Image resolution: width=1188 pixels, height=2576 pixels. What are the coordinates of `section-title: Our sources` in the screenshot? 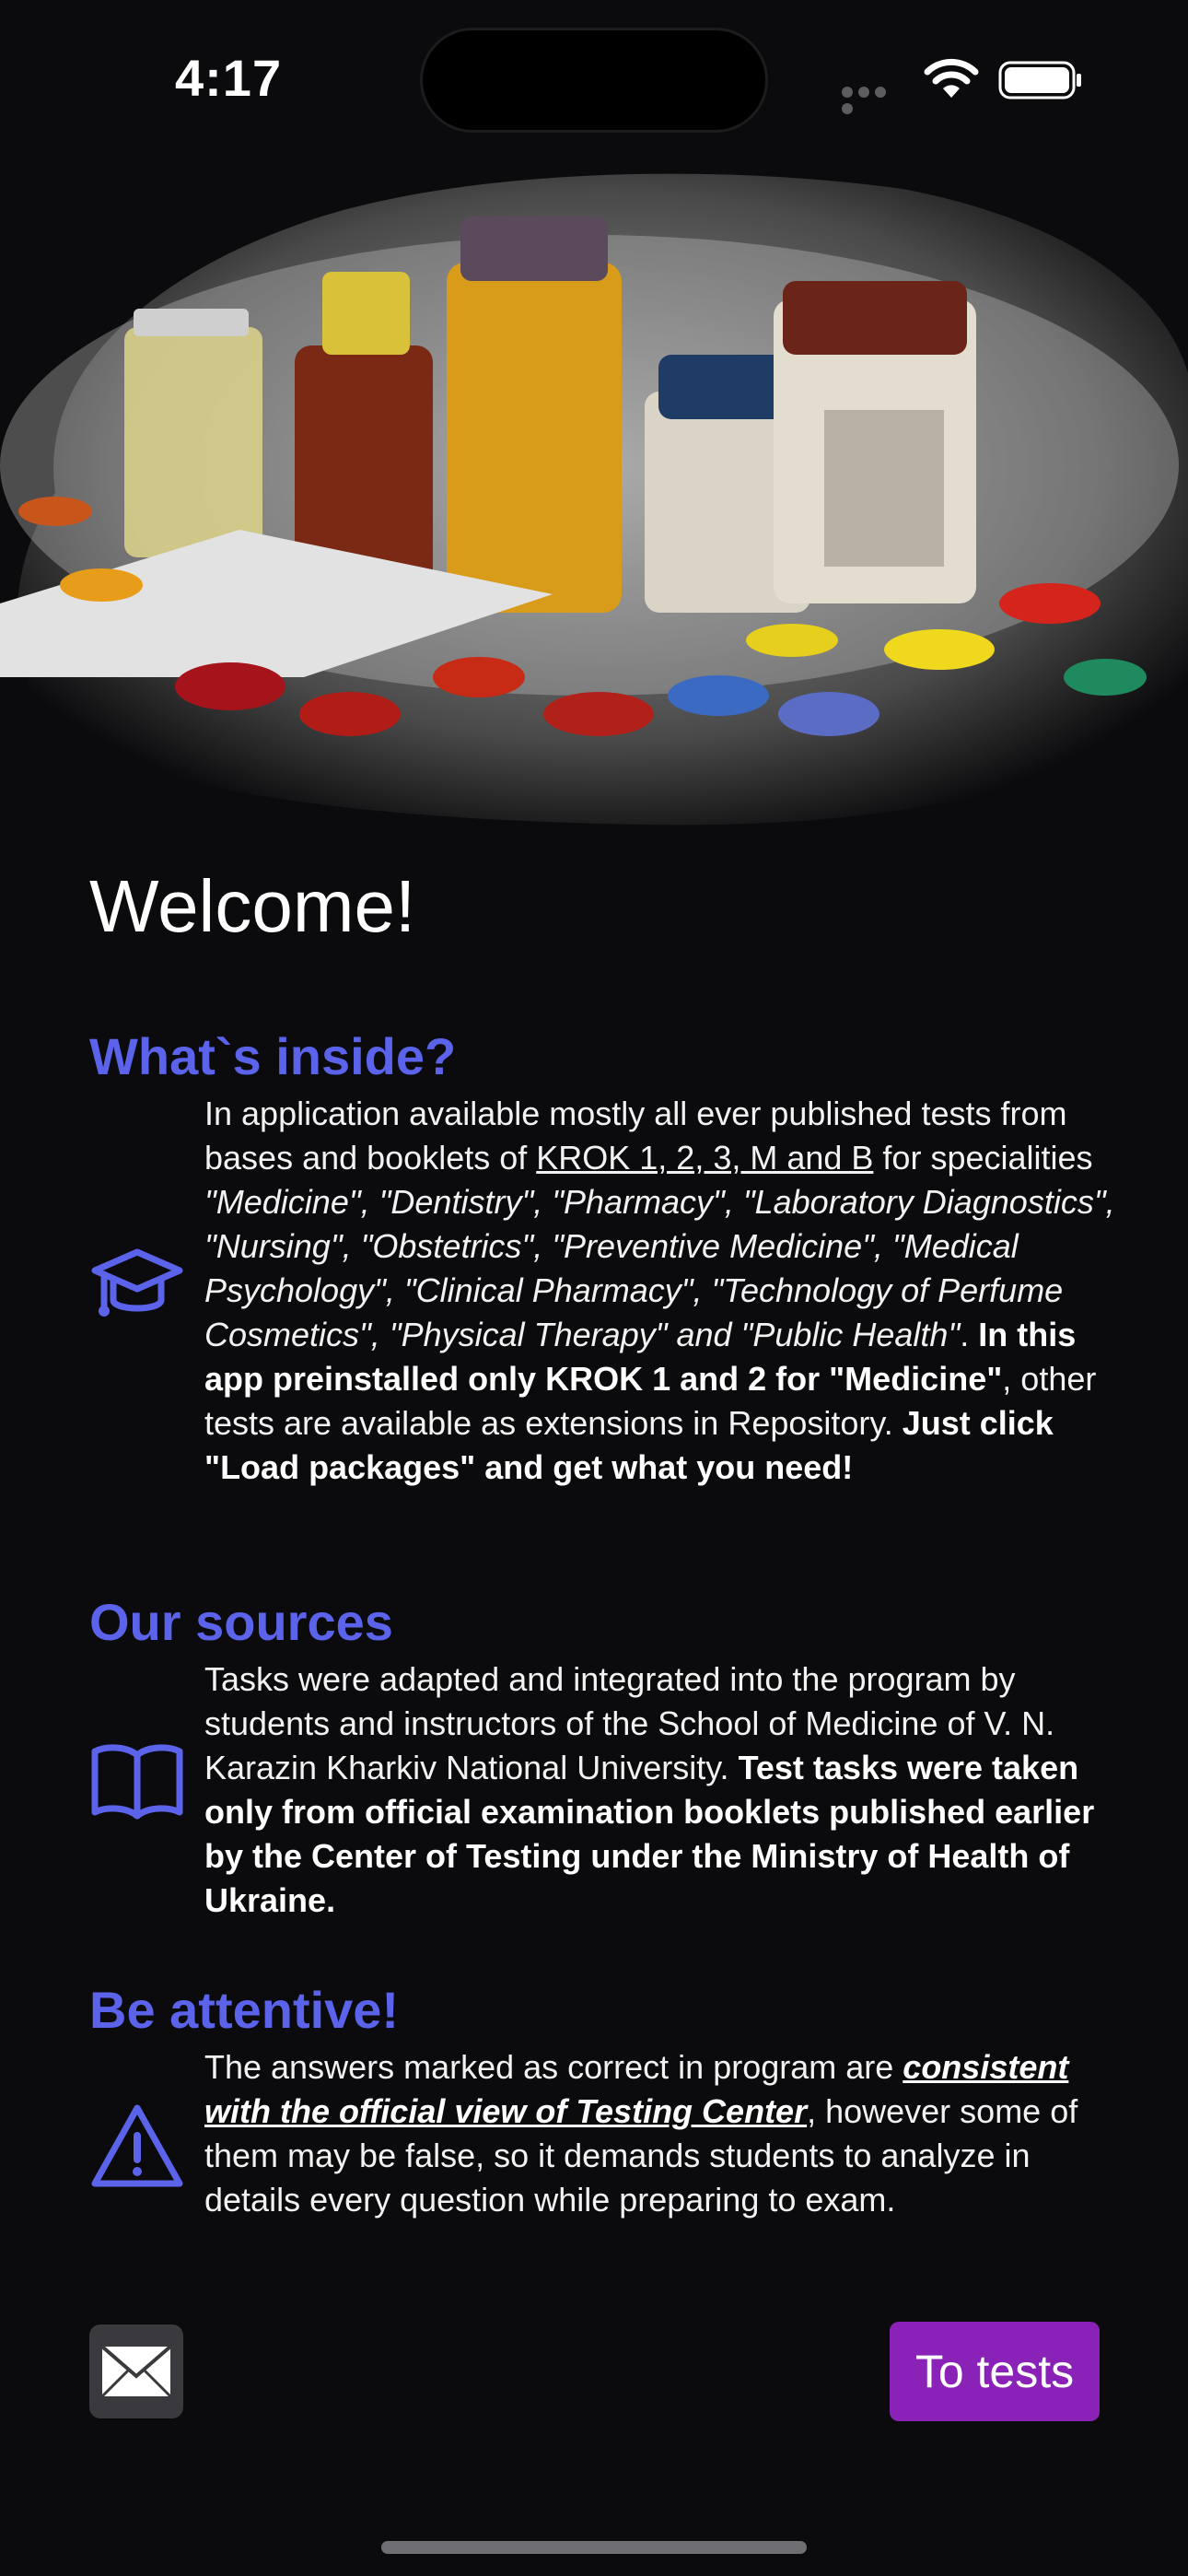 It's located at (241, 1622).